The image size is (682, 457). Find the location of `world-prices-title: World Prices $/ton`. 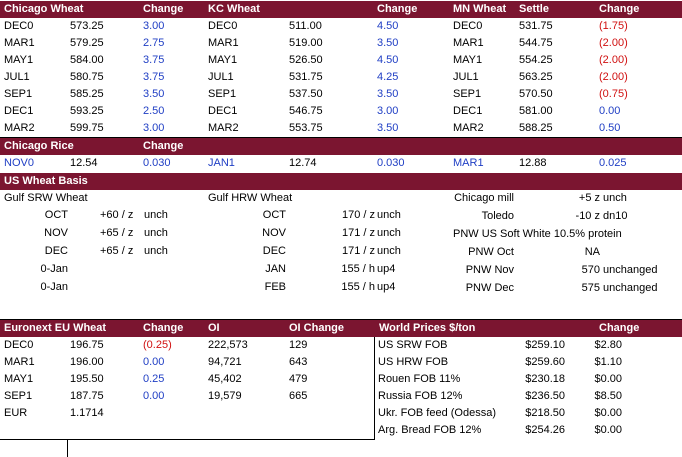

world-prices-title: World Prices $/ton is located at coordinates (427, 328).